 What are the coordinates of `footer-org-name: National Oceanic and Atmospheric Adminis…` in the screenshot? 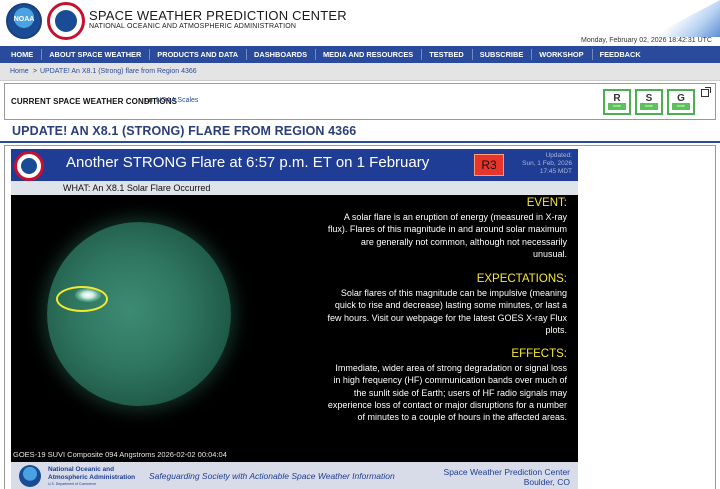 It's located at (92, 473).